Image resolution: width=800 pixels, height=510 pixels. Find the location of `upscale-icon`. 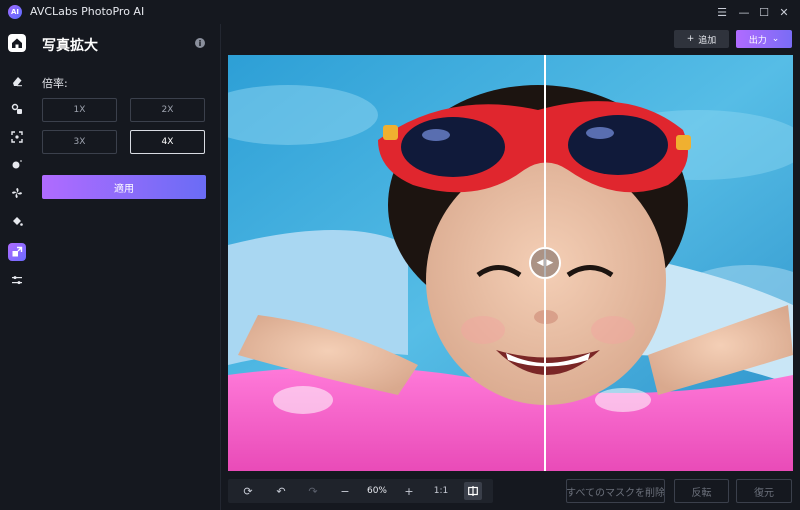

upscale-icon is located at coordinates (17, 251).